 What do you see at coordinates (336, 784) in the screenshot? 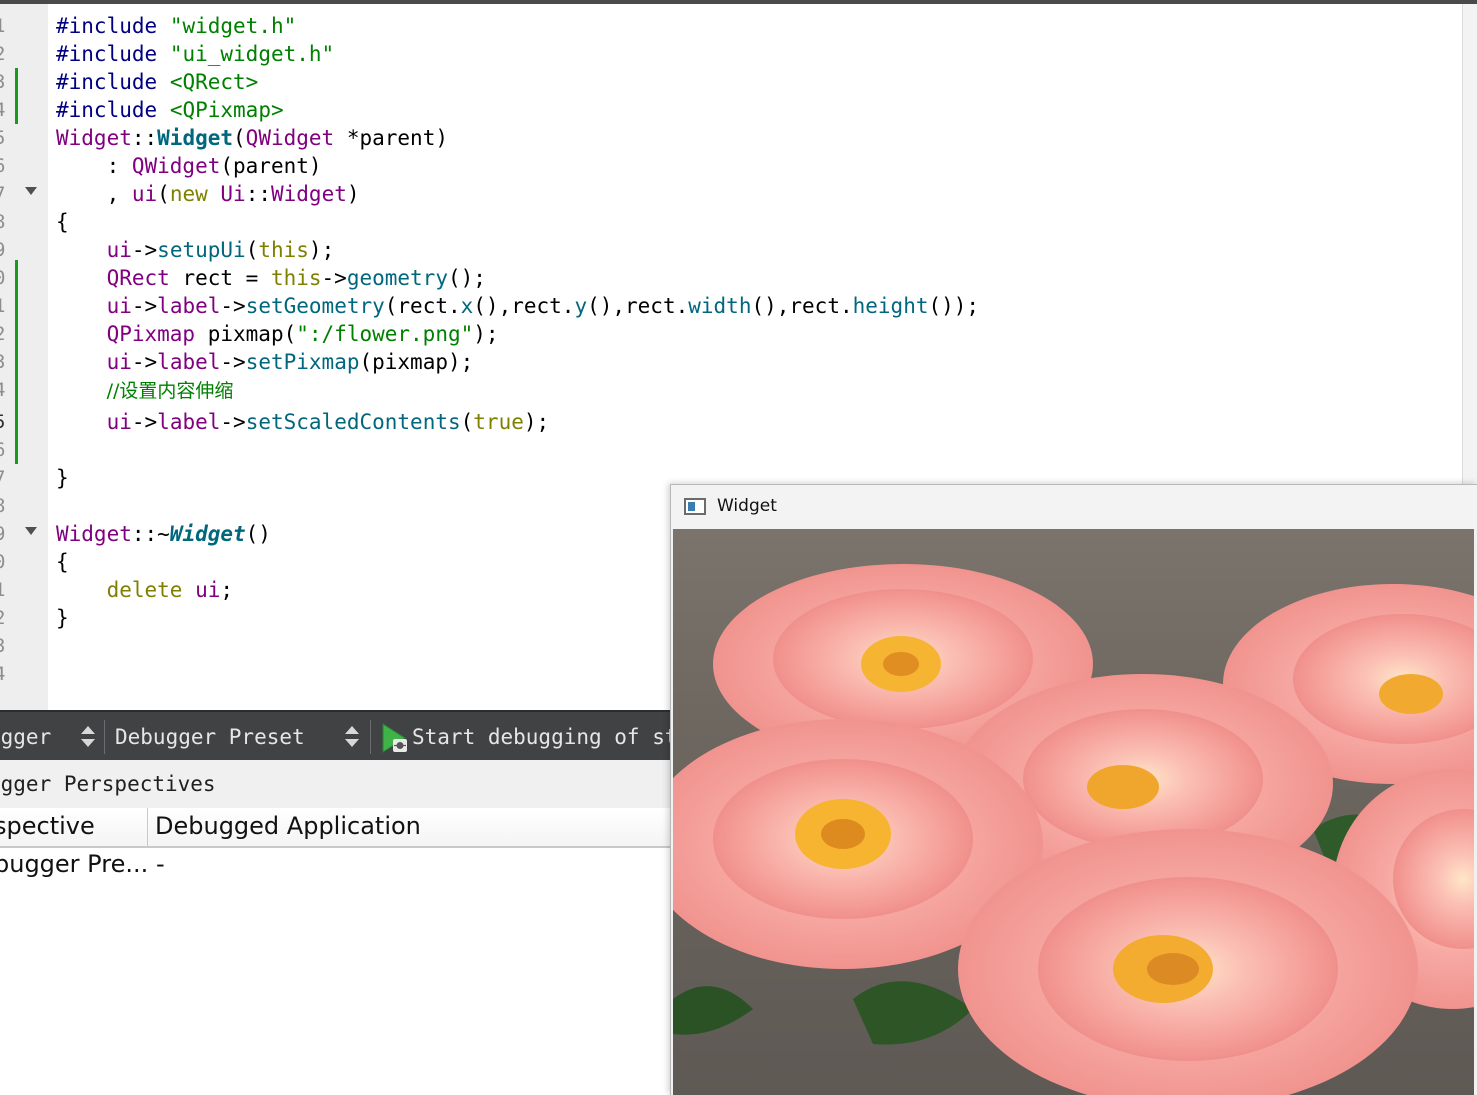
I see `debugger-perspectives-header: ugger Perspectives` at bounding box center [336, 784].